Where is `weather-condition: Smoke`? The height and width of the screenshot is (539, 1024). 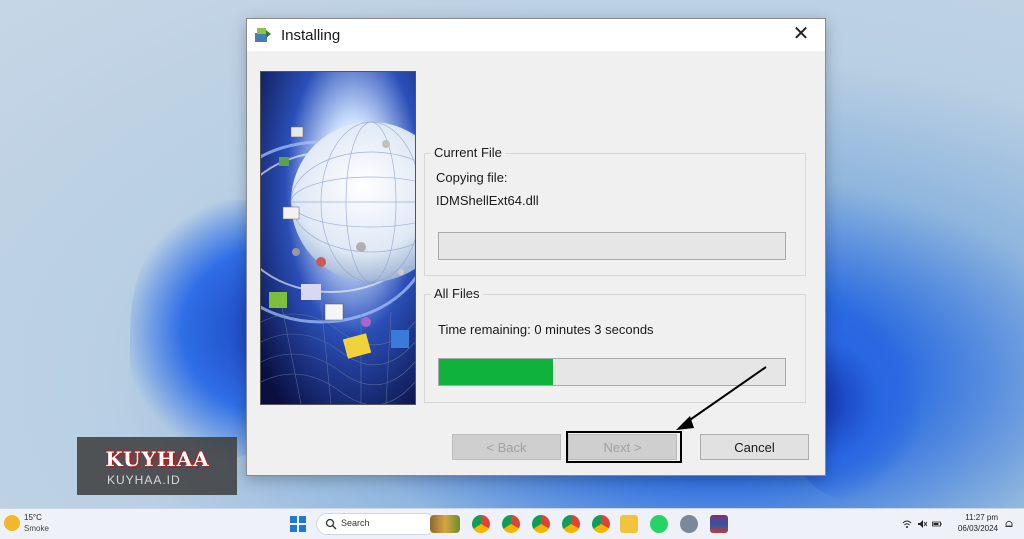 weather-condition: Smoke is located at coordinates (36, 528).